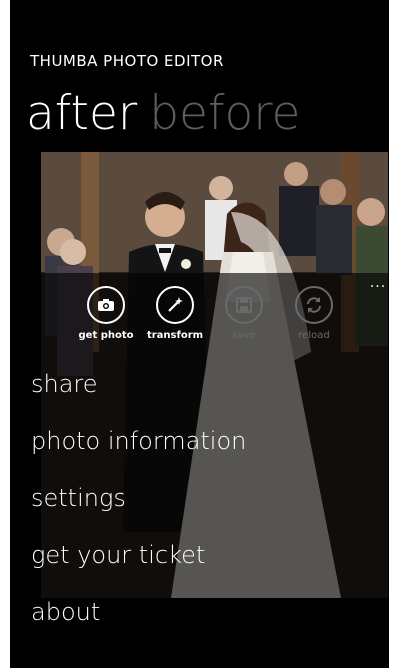 This screenshot has width=399, height=668. I want to click on menu-item-about: about, so click(65, 612).